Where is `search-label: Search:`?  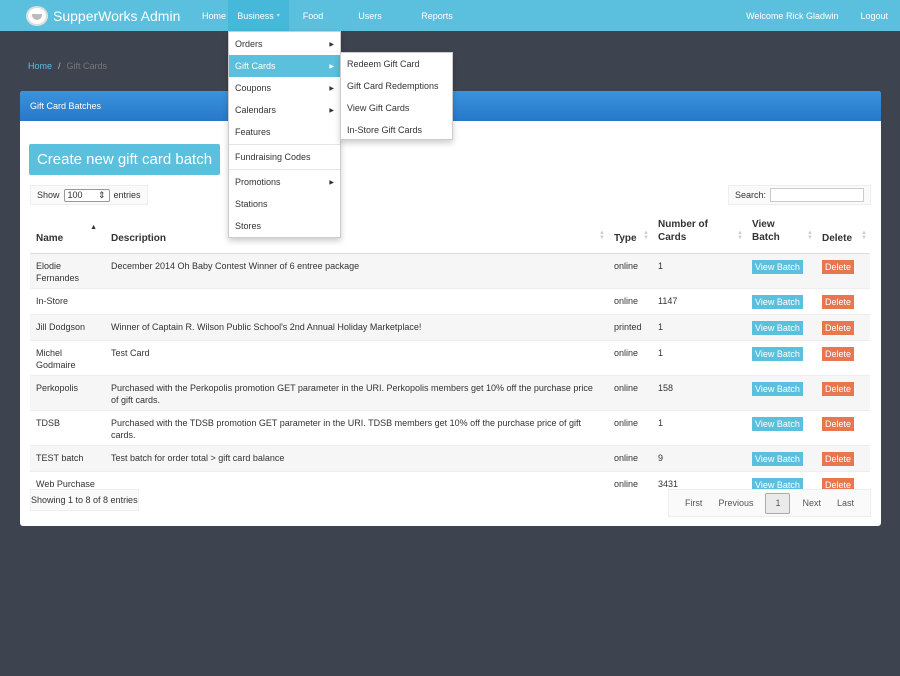 search-label: Search: is located at coordinates (750, 195).